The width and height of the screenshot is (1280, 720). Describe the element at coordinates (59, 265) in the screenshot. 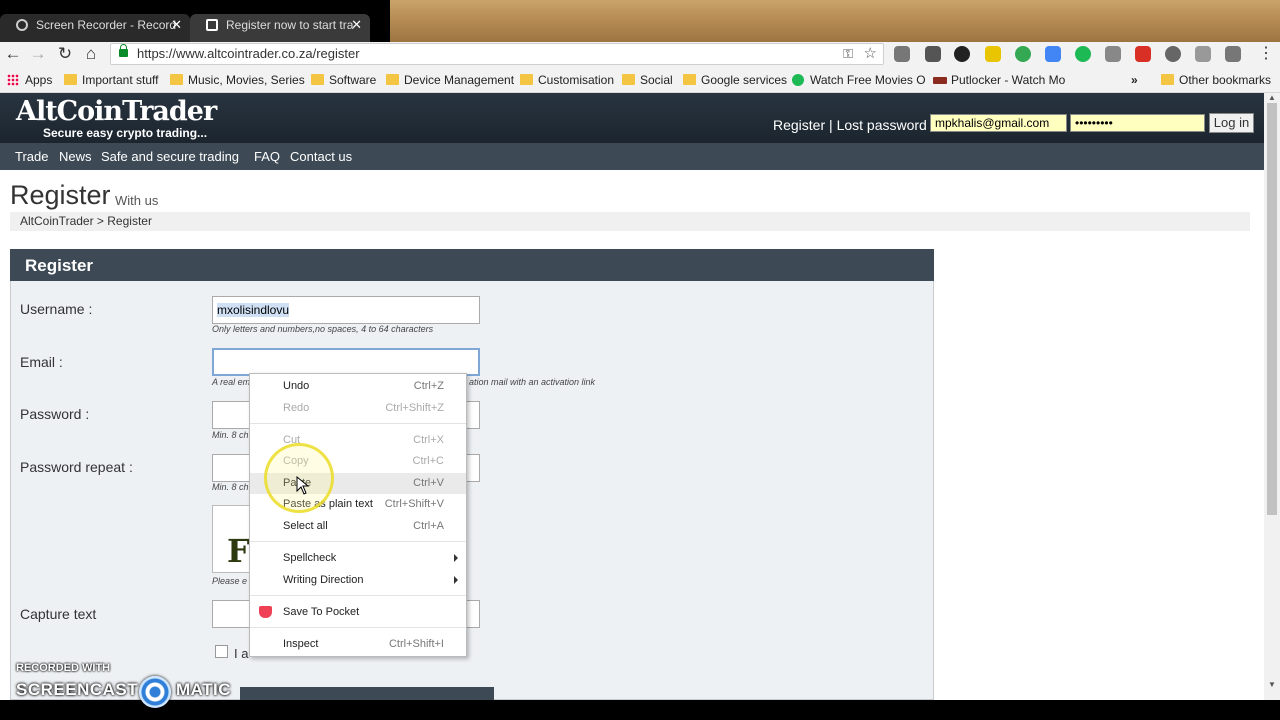

I see `form-title: Register` at that location.